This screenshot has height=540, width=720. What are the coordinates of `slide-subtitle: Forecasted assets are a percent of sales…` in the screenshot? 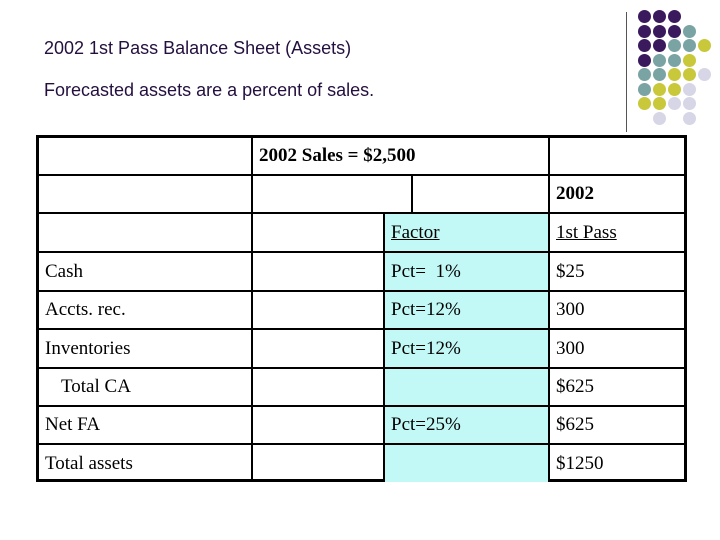 It's located at (209, 90).